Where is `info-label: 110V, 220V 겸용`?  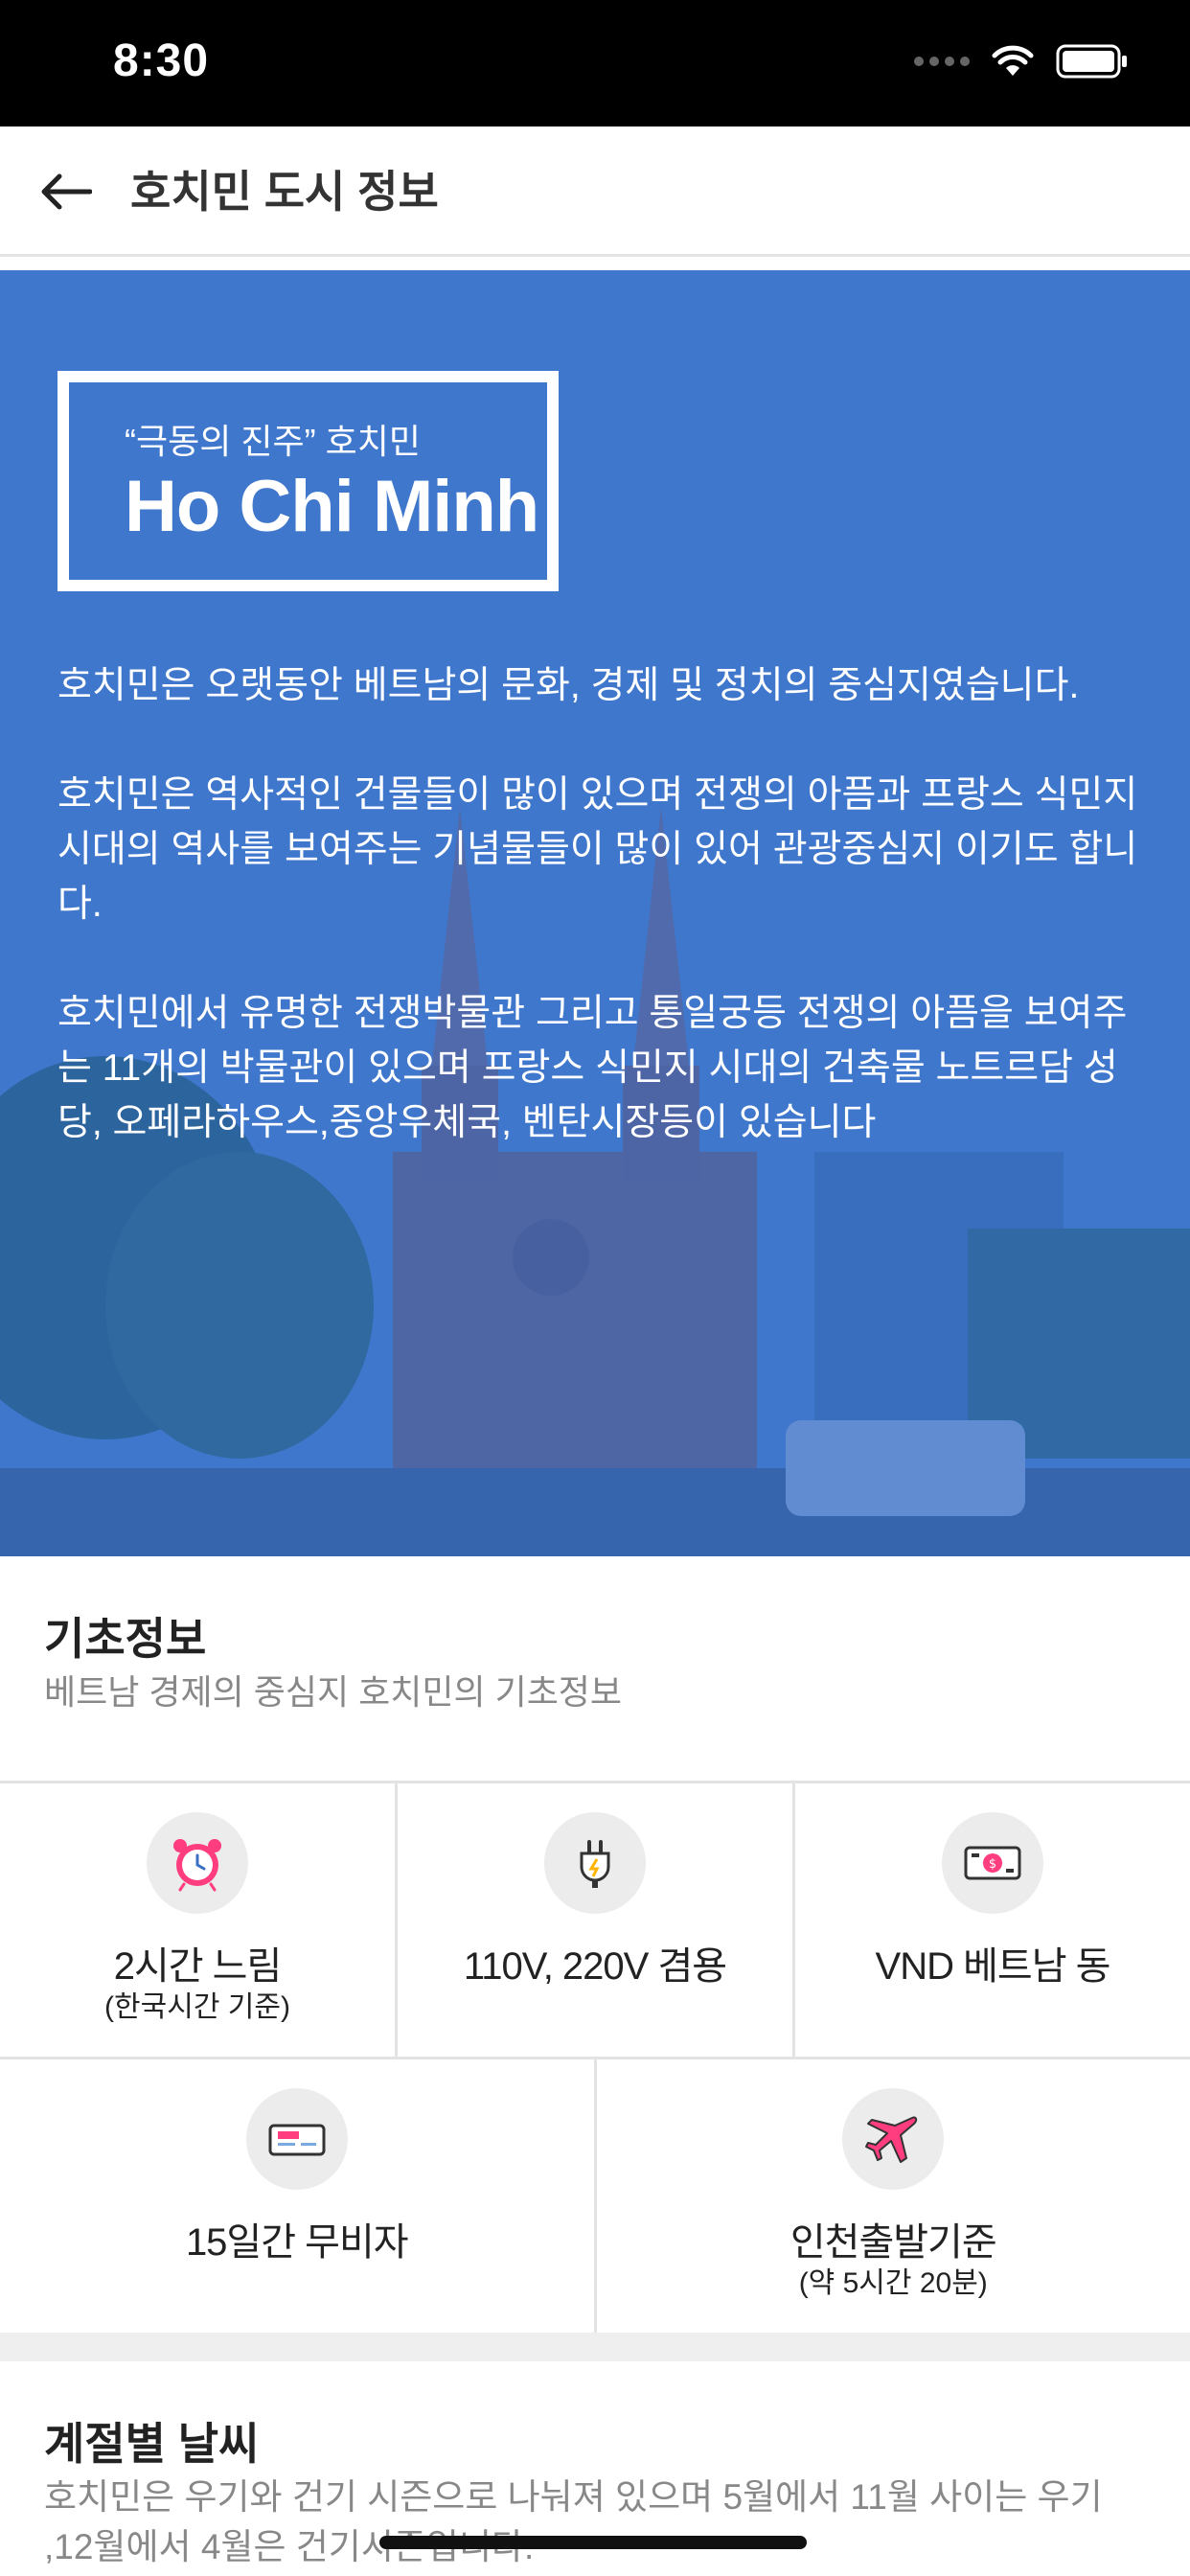
info-label: 110V, 220V 겸용 is located at coordinates (595, 1966).